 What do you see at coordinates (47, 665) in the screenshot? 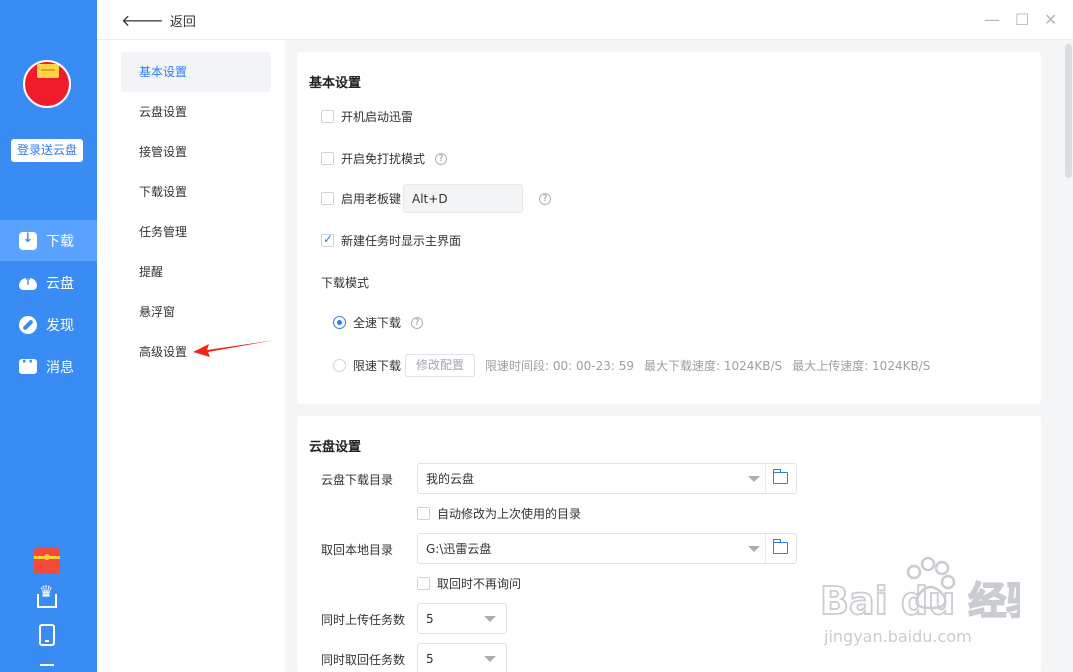
I see `menu-icon` at bounding box center [47, 665].